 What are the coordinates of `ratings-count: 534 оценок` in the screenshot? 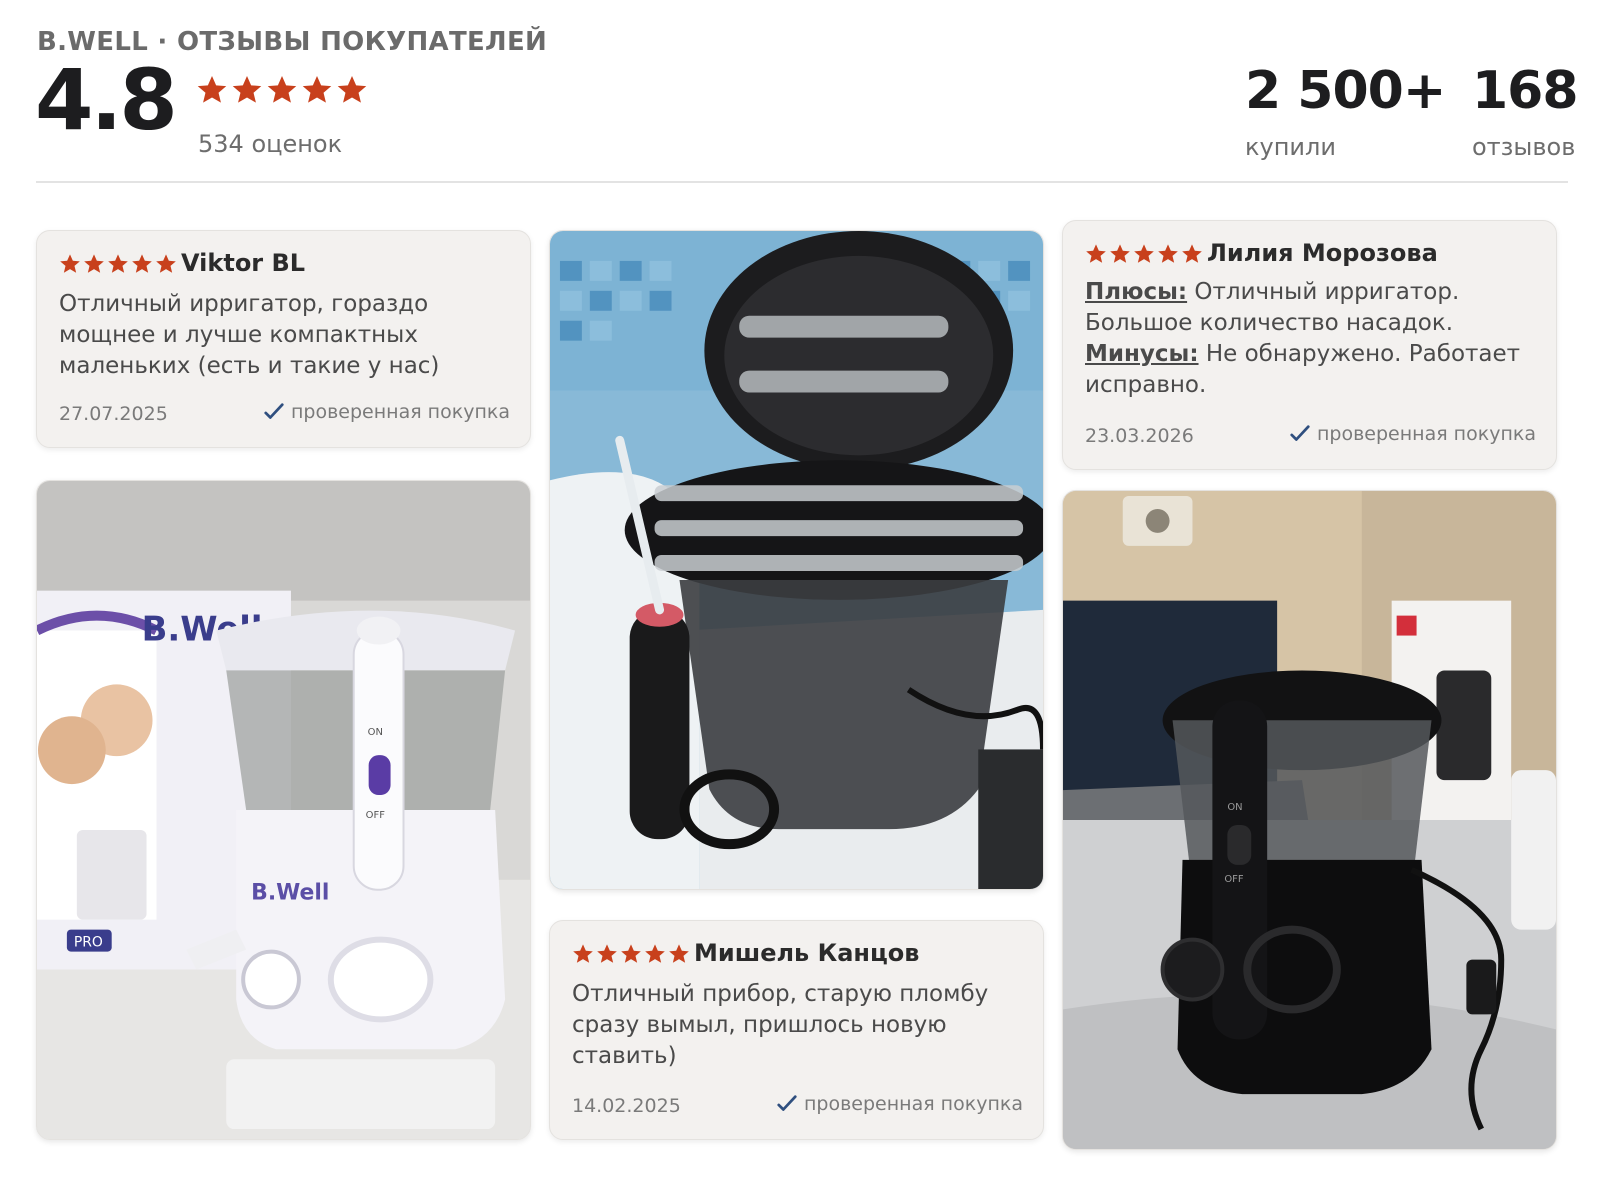 It's located at (270, 144).